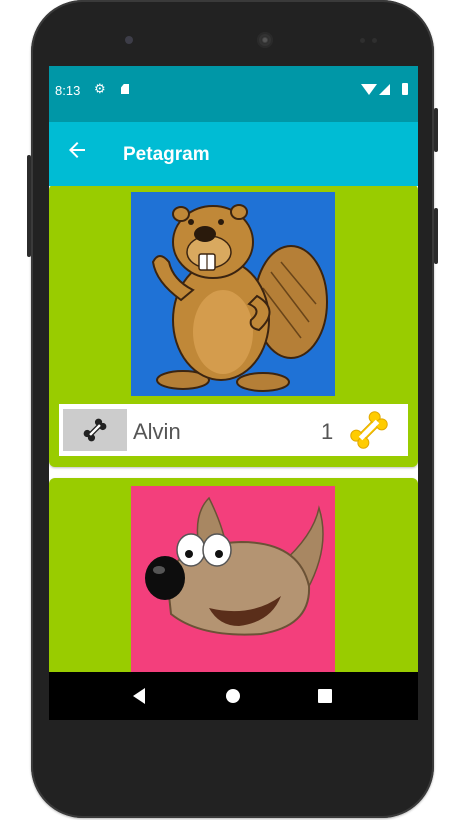  What do you see at coordinates (157, 431) in the screenshot?
I see `pet-name: Alvin` at bounding box center [157, 431].